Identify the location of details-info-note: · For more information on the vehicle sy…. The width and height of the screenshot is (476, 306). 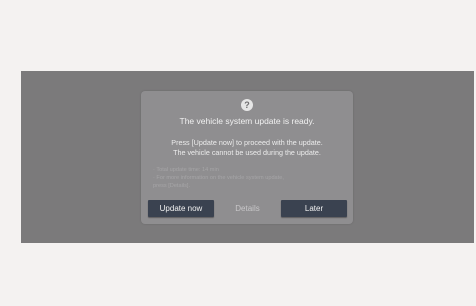
(218, 178).